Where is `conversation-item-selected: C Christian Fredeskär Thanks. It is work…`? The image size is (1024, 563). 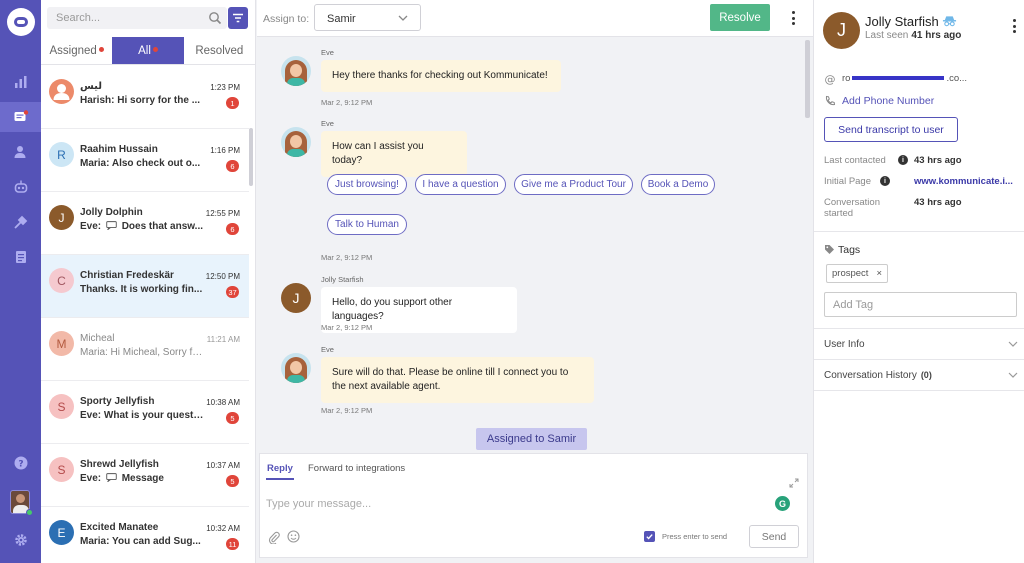
conversation-item-selected: C Christian Fredeskär Thanks. It is work… is located at coordinates (145, 286).